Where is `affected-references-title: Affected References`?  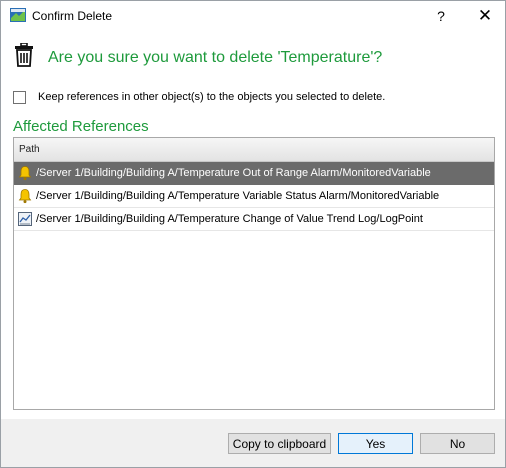
affected-references-title: Affected References is located at coordinates (81, 126).